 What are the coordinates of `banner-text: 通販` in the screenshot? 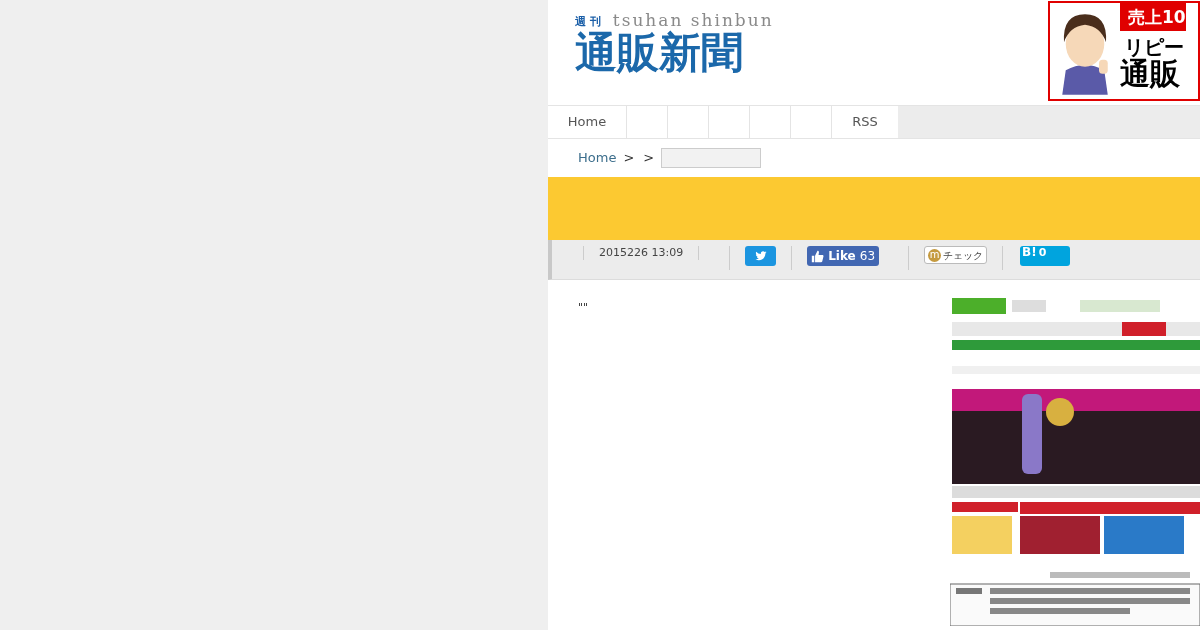 It's located at (1150, 74).